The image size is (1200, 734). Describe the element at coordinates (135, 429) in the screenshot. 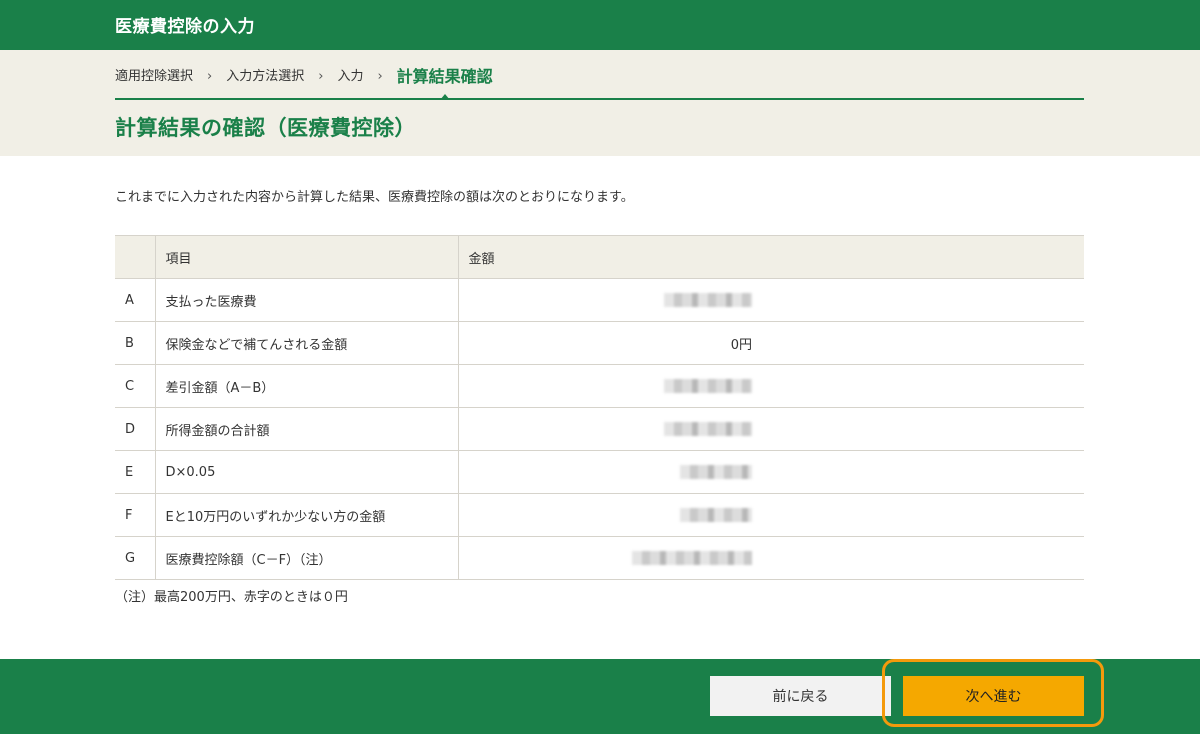

I see `row-key: D` at that location.